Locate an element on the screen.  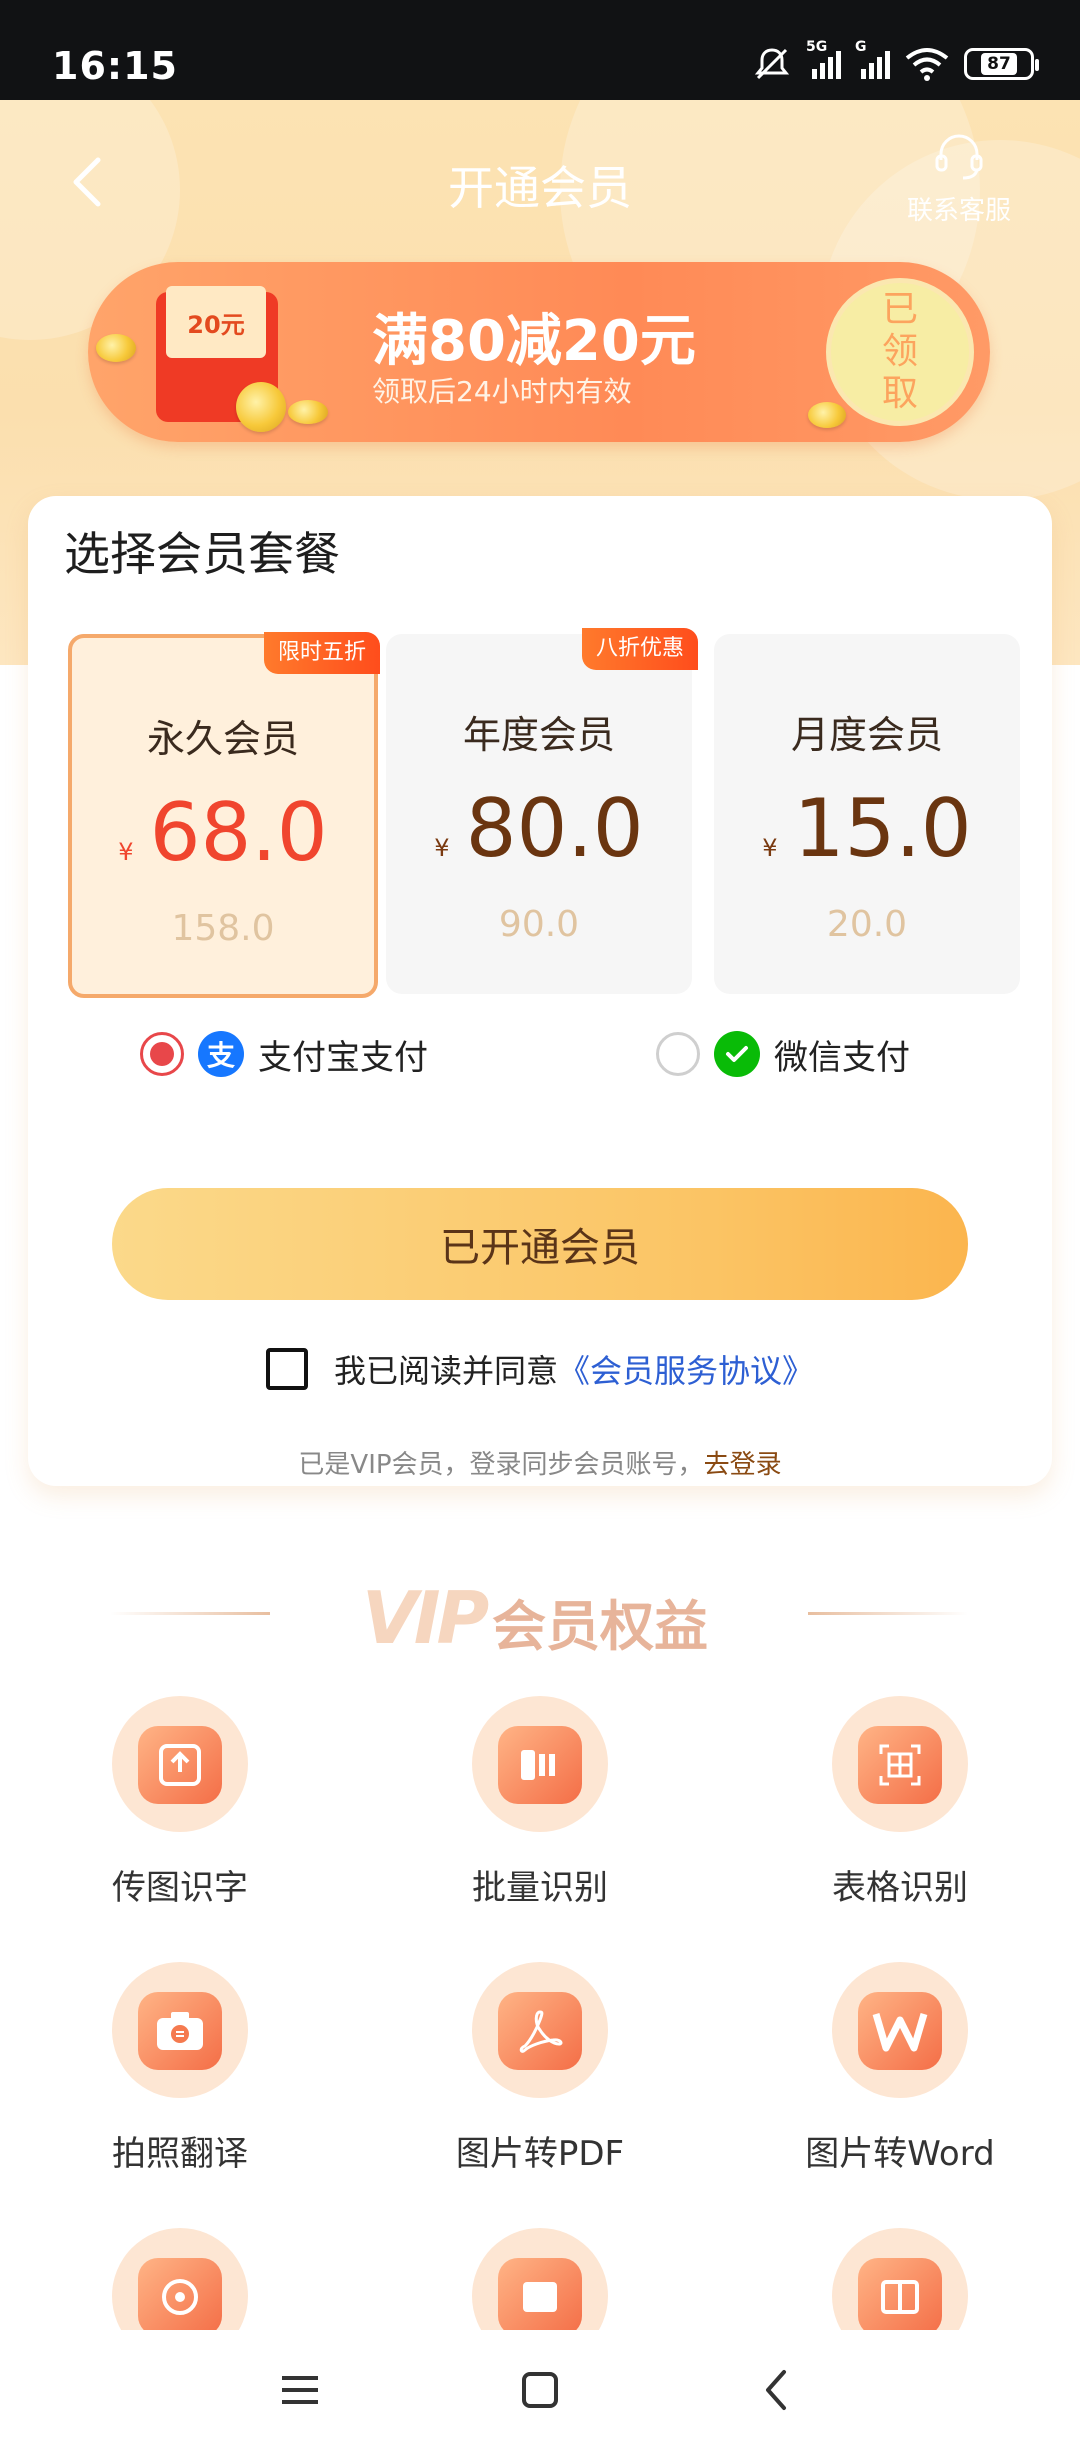
claimed-text: 已领取 is located at coordinates (899, 351).